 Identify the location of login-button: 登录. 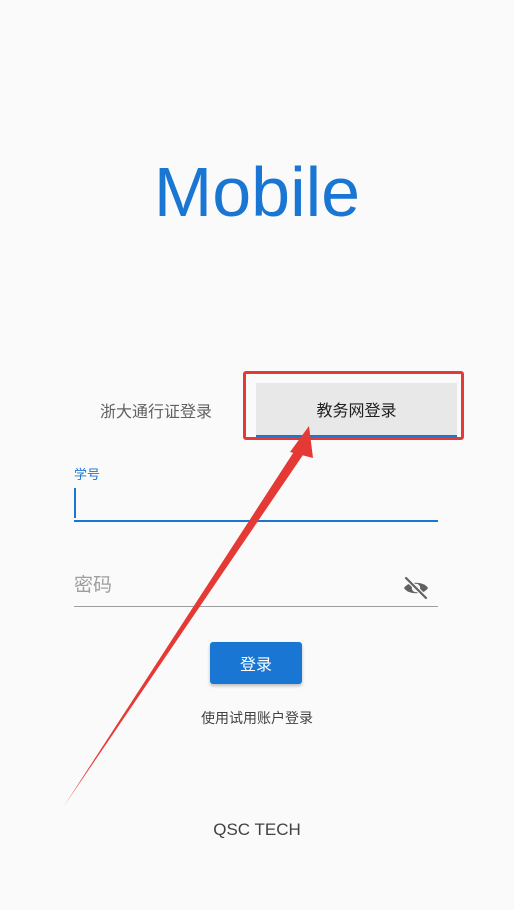
(256, 663).